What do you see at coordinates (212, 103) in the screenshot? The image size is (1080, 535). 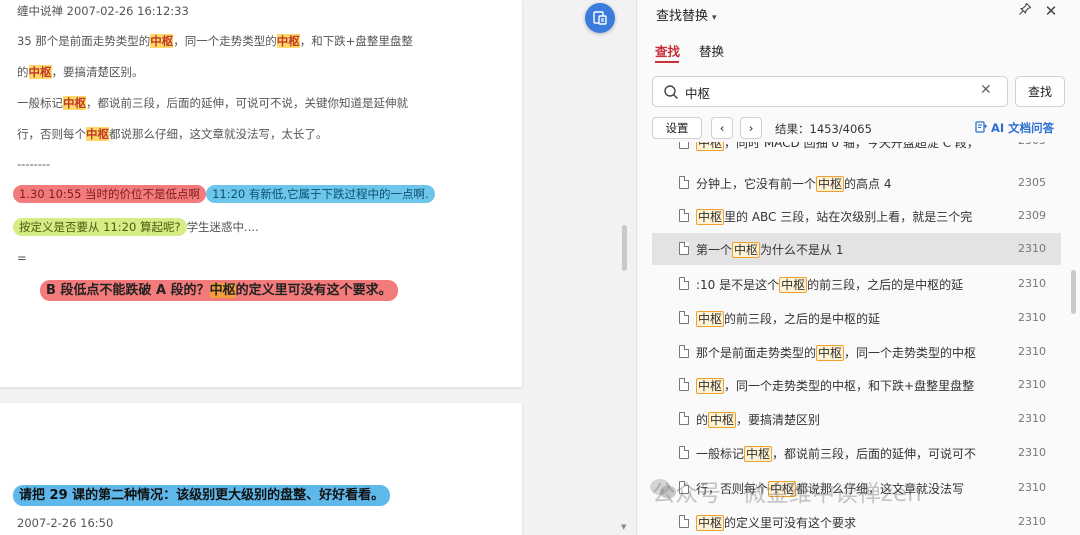 I see `doc-line: 一般标记中枢，都说前三段，后面的延伸，可说可不说，关键你知道是延伸就` at bounding box center [212, 103].